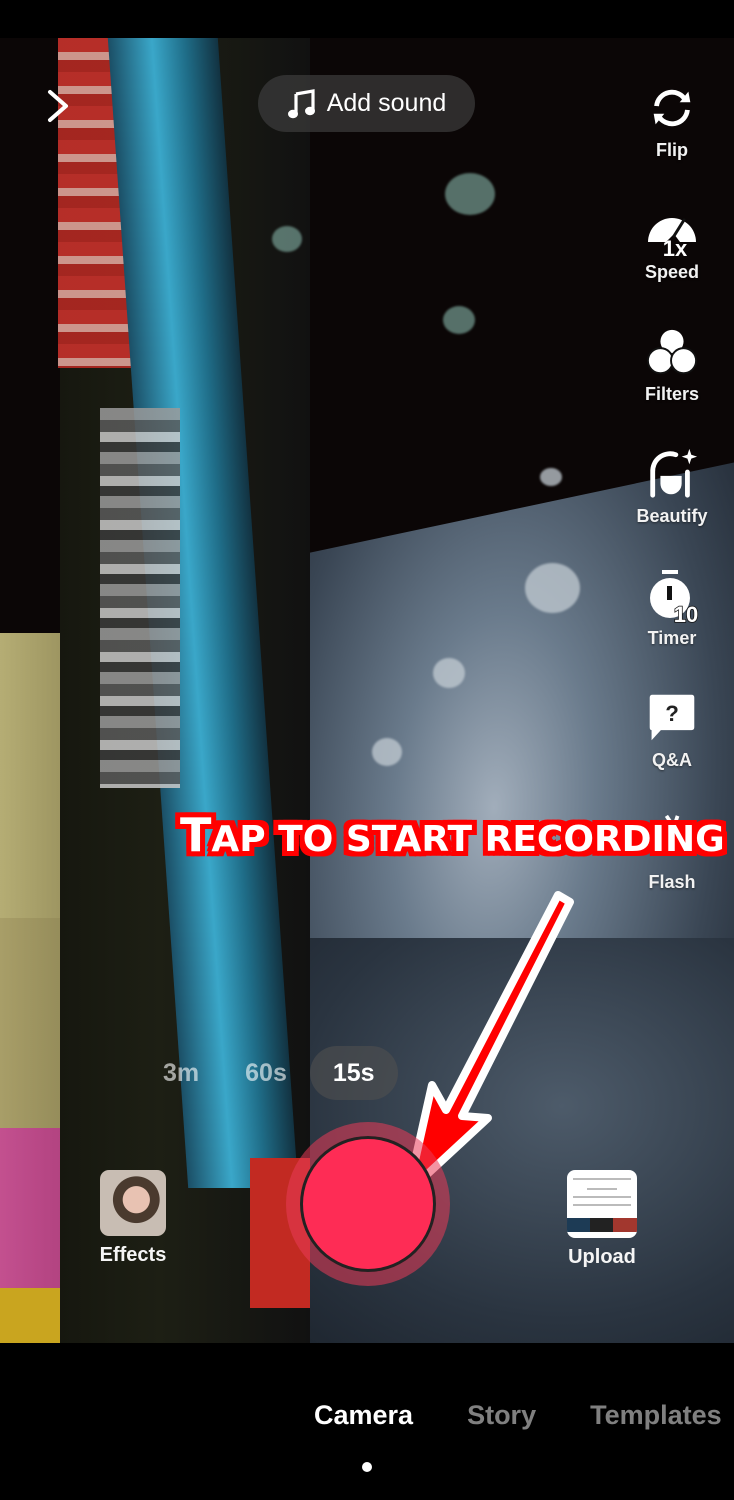 The image size is (734, 1500). Describe the element at coordinates (266, 1073) in the screenshot. I see `duration-option-60s: 60s` at that location.